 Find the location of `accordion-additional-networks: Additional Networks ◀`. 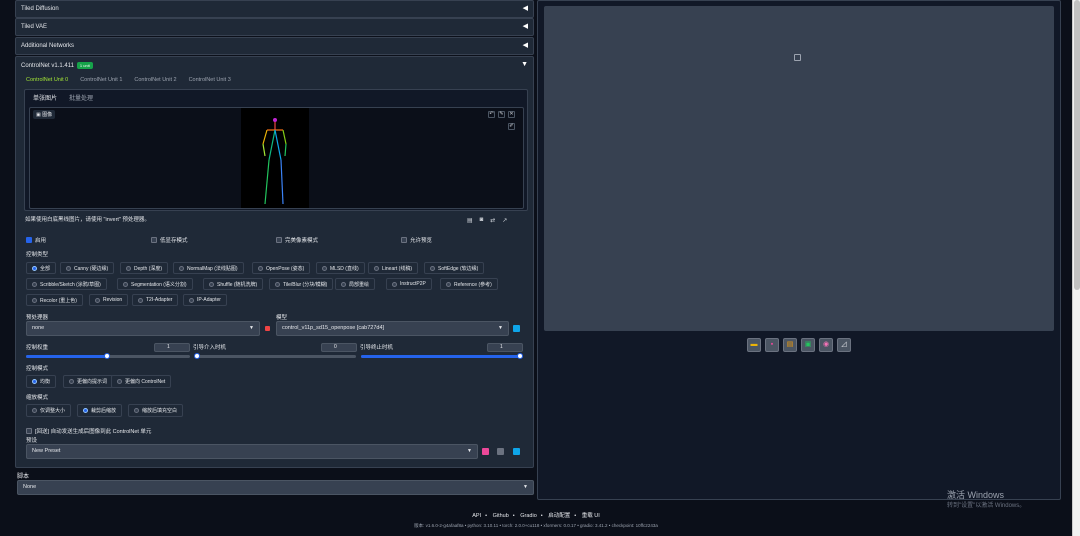

accordion-additional-networks: Additional Networks ◀ is located at coordinates (274, 46).